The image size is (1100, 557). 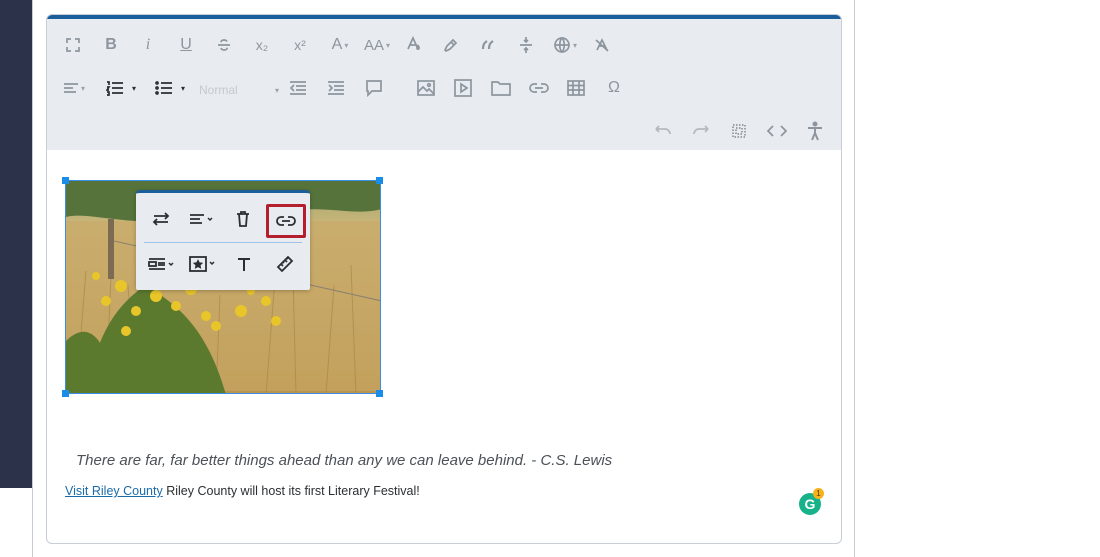 What do you see at coordinates (562, 45) in the screenshot?
I see `language-icon` at bounding box center [562, 45].